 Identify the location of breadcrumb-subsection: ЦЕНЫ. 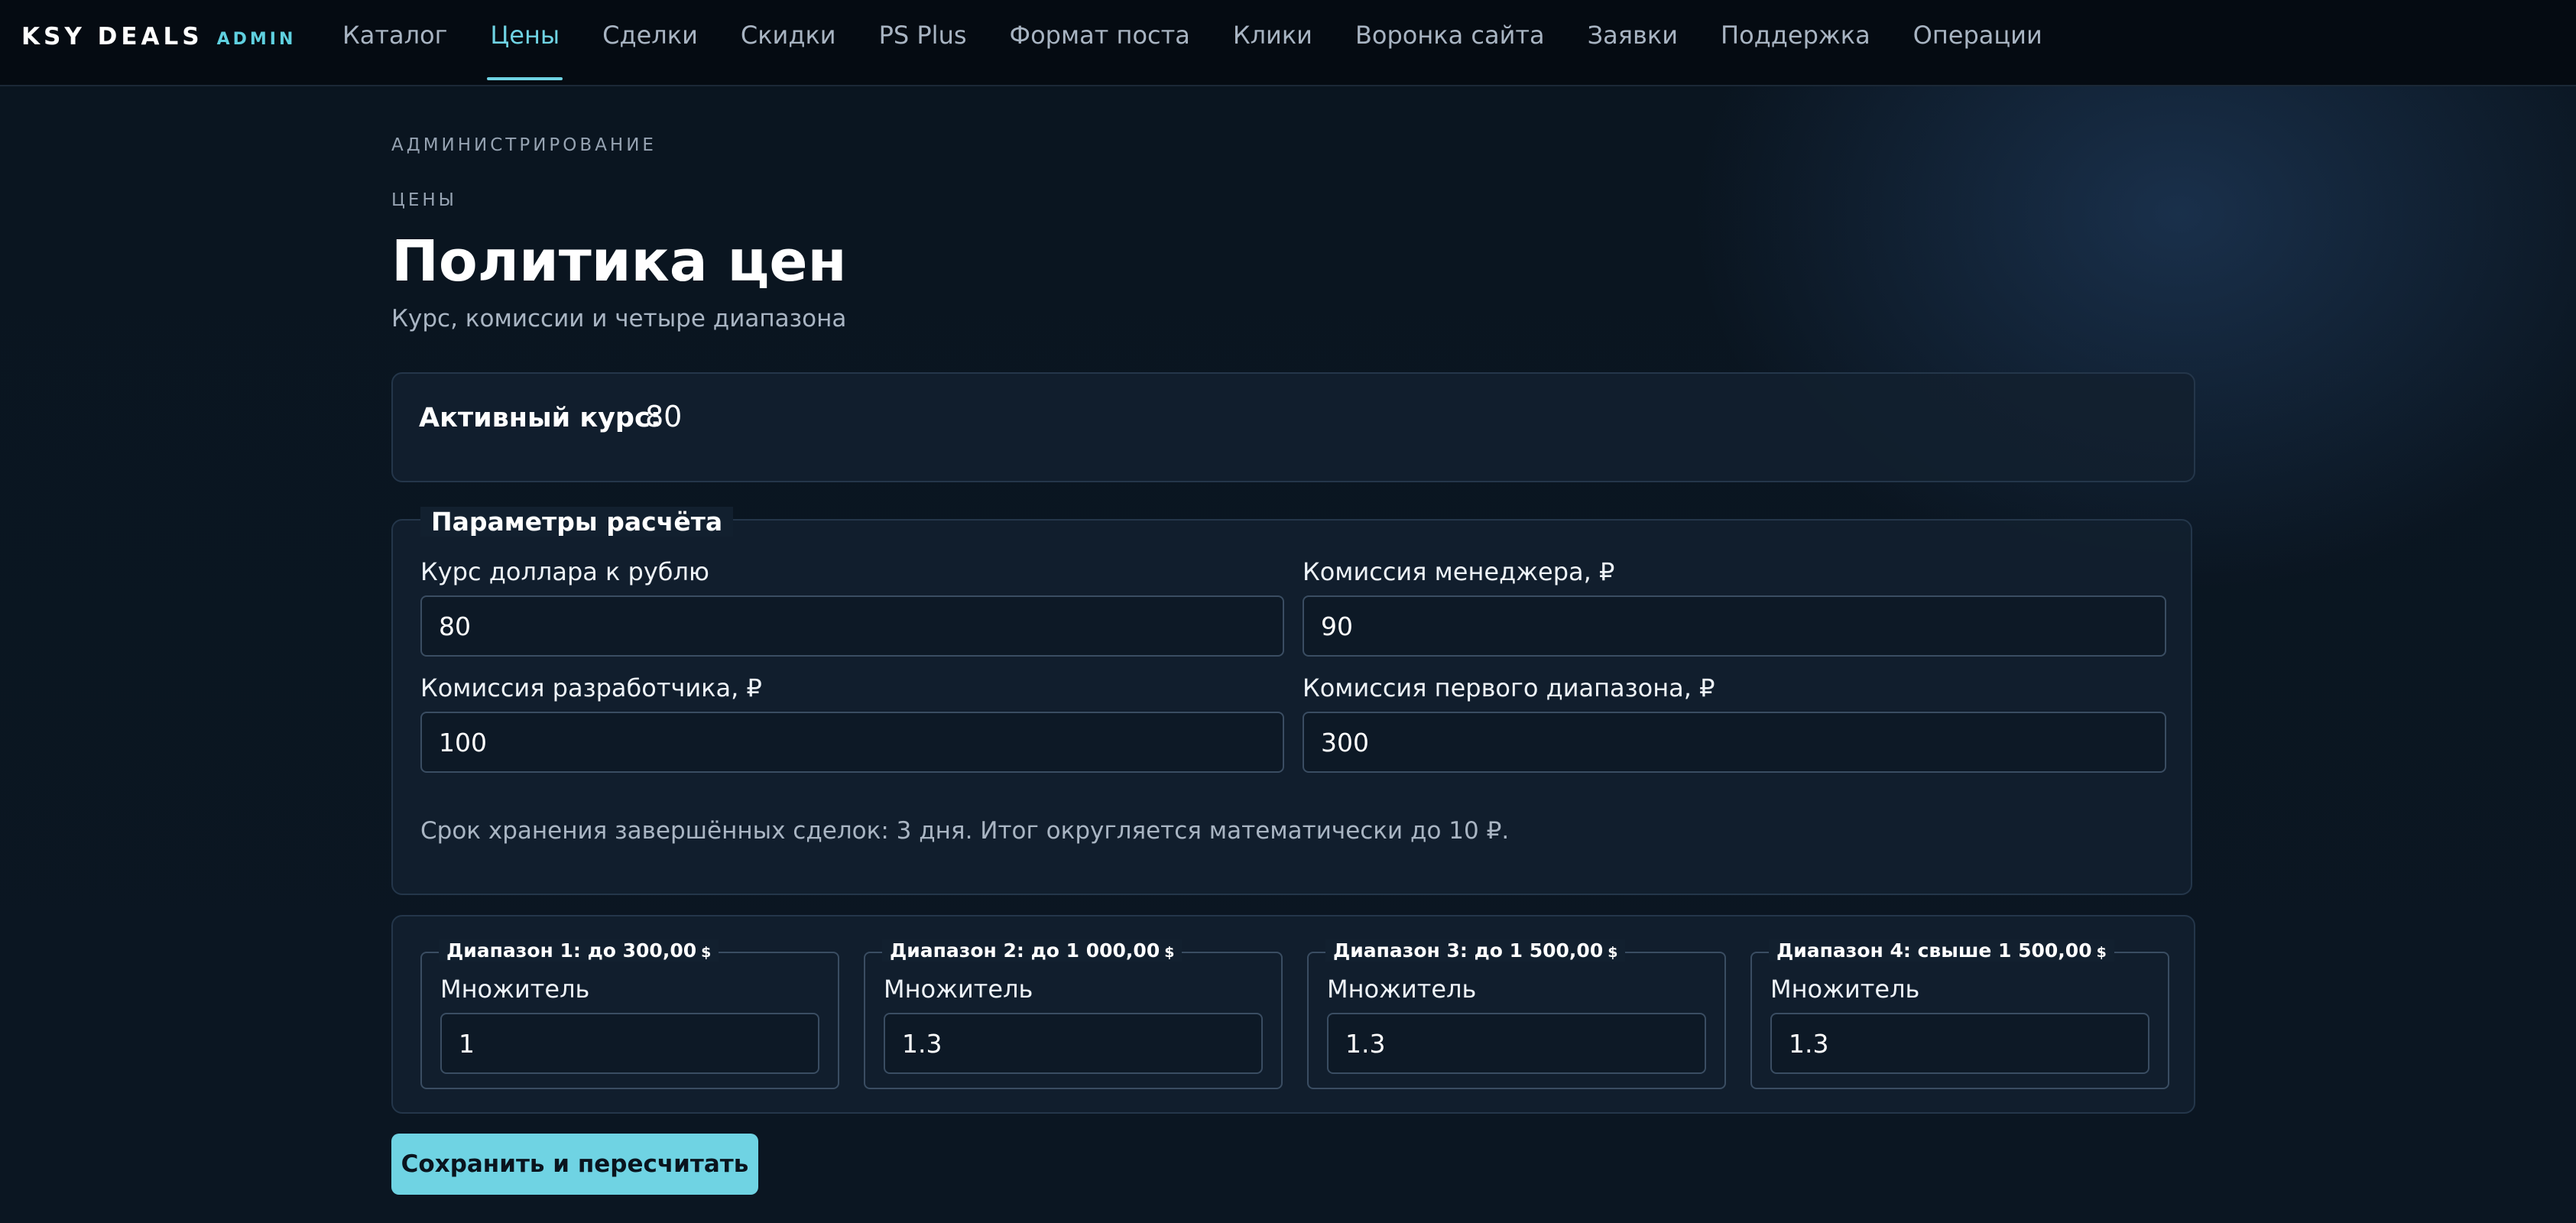
(424, 200).